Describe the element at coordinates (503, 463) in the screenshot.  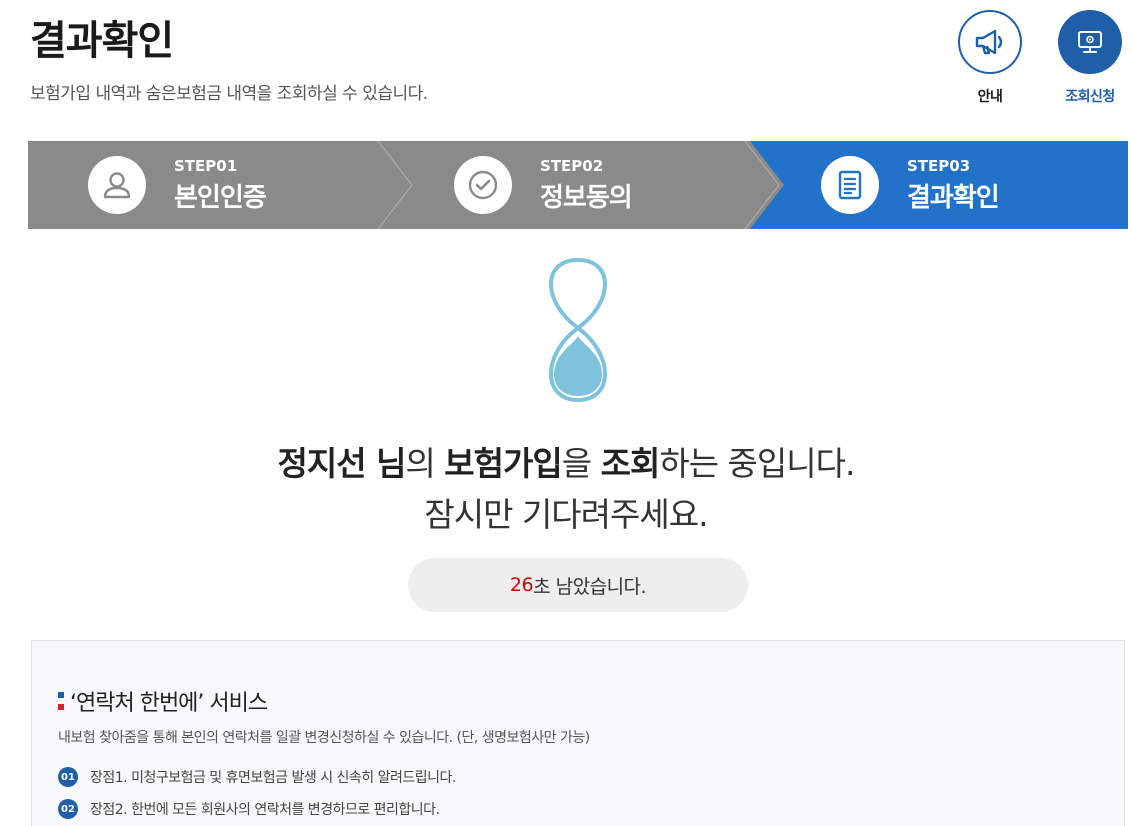
I see `query-target: 보험가입` at that location.